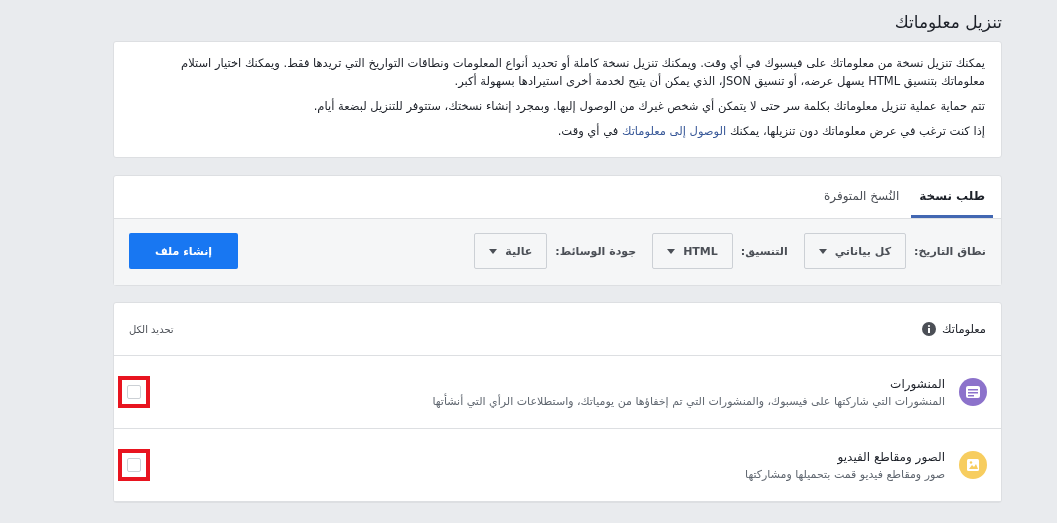  What do you see at coordinates (770, 131) in the screenshot?
I see `intro-paragraph: إذا كنت ترغب في عرض معلوماتك دون تنزيلها، يمكنك الوصول إلى معلوماتك في أي وقت.` at bounding box center [770, 131].